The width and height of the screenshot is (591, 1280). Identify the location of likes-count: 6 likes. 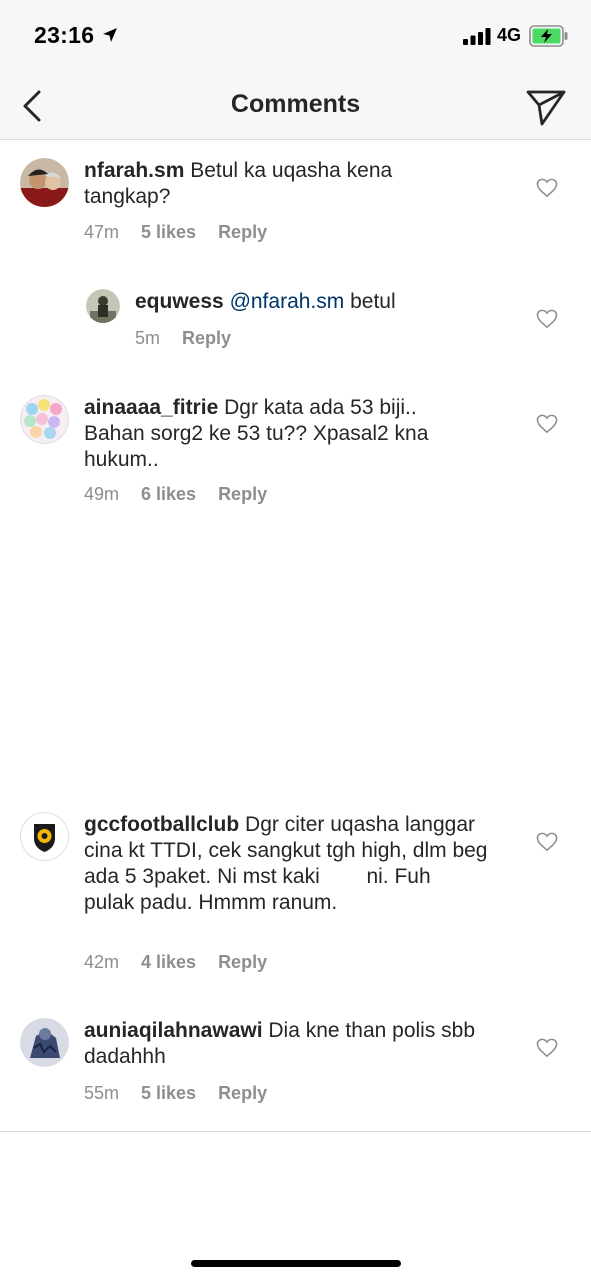
(168, 494).